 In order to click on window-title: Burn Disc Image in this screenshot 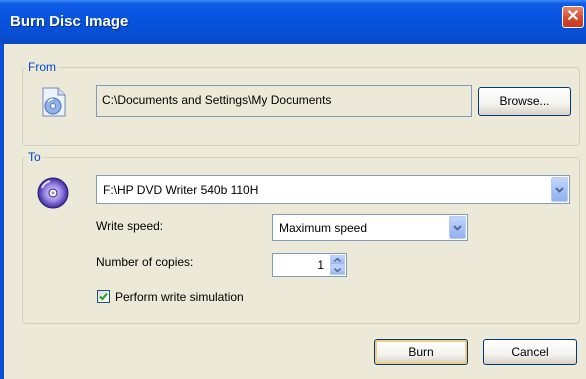, I will do `click(69, 21)`.